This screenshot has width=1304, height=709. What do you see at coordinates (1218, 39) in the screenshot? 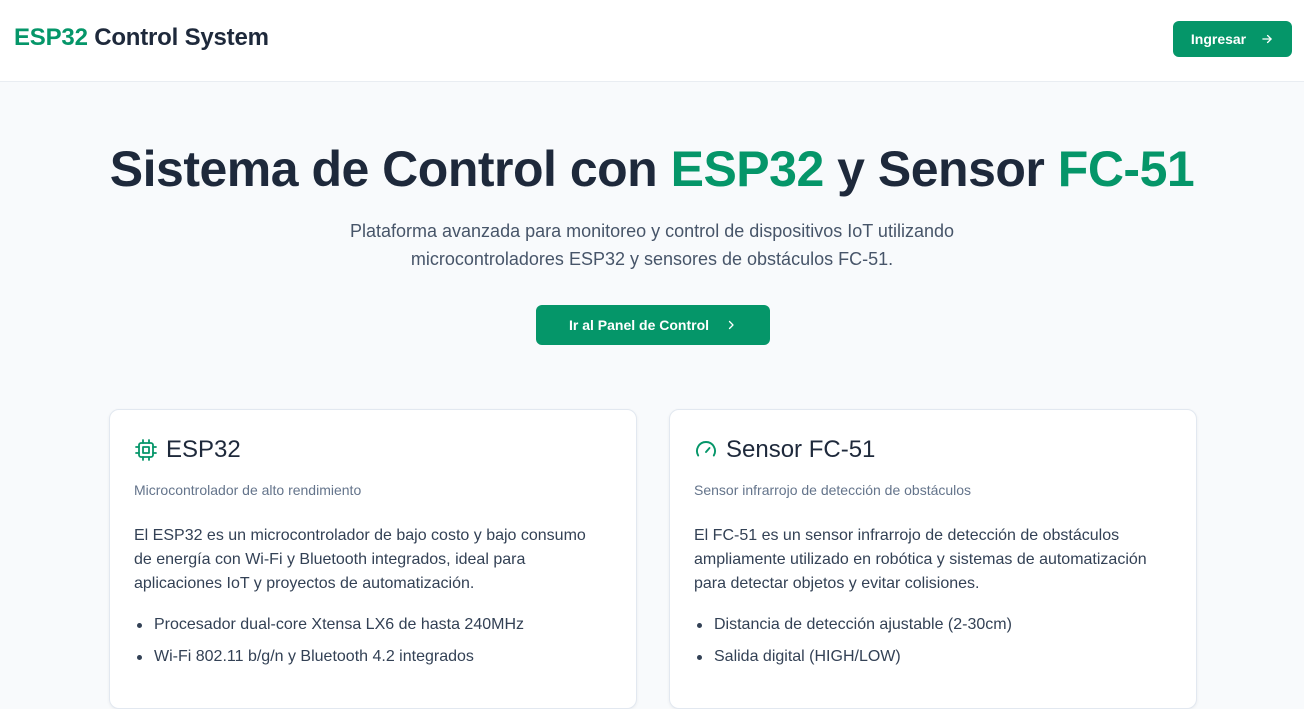
I see `login-button-label: Ingresar` at bounding box center [1218, 39].